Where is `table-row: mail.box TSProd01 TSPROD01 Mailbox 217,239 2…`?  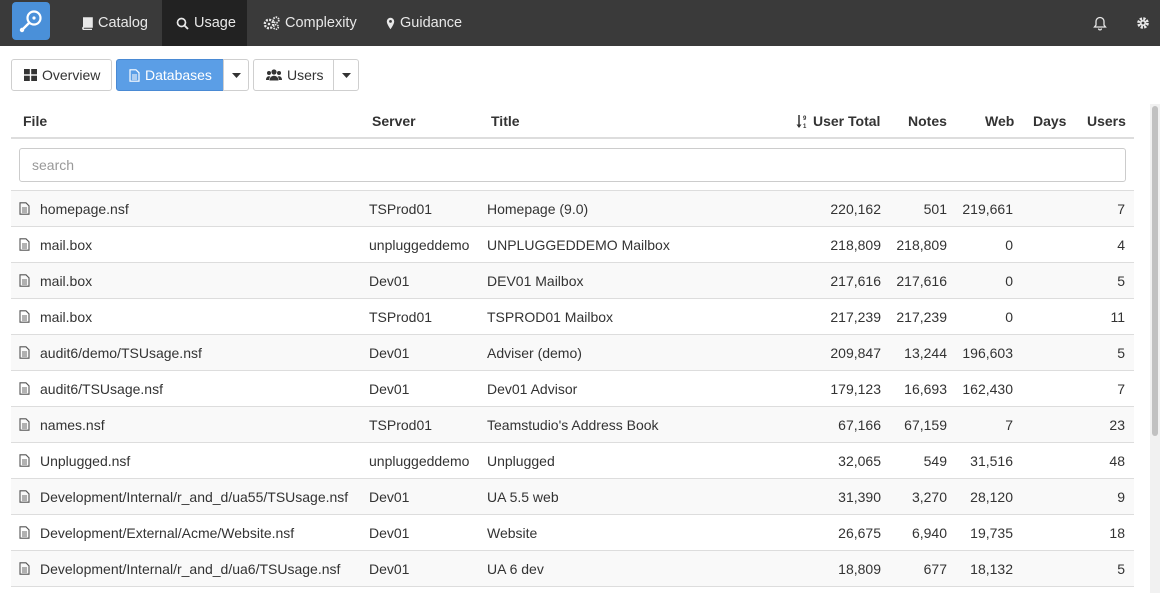
table-row: mail.box TSProd01 TSPROD01 Mailbox 217,239 2… is located at coordinates (572, 317).